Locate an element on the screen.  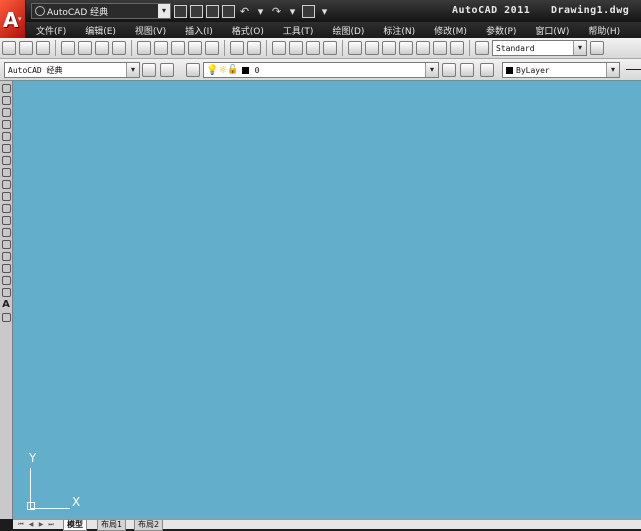
menu-modify: 修改(M) is located at coordinates (450, 30).